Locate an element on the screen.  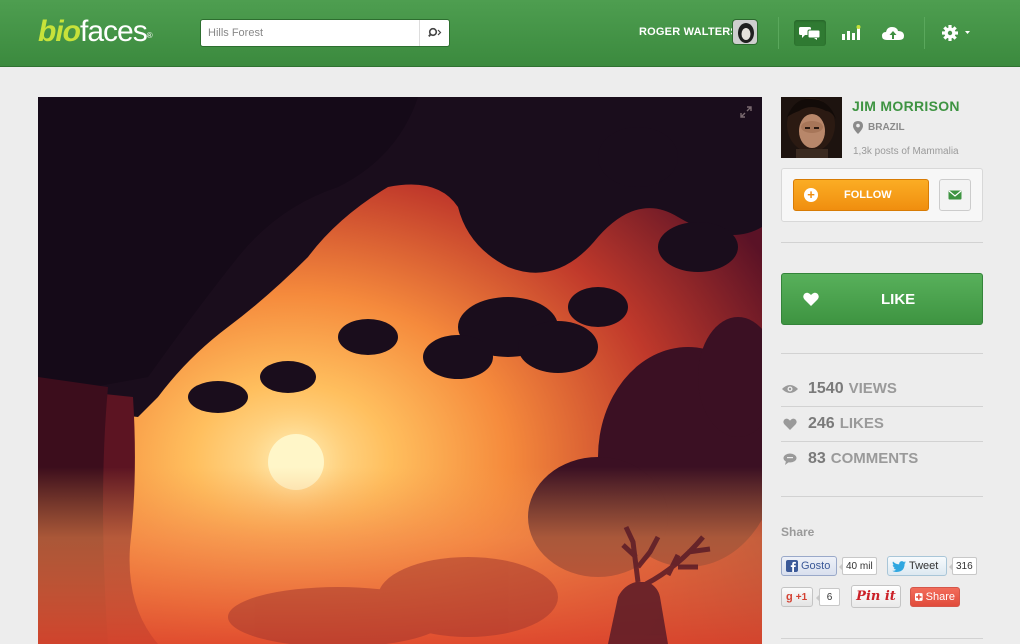
facebook-like-count: 40 mil is located at coordinates (858, 566).